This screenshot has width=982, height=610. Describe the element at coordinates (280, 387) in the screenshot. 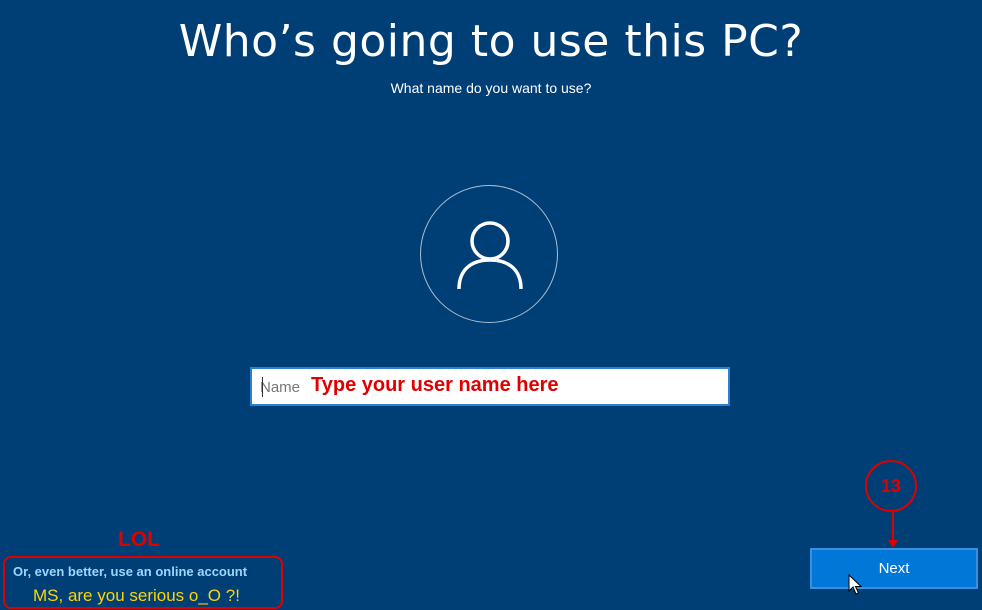

I see `name-field` at that location.